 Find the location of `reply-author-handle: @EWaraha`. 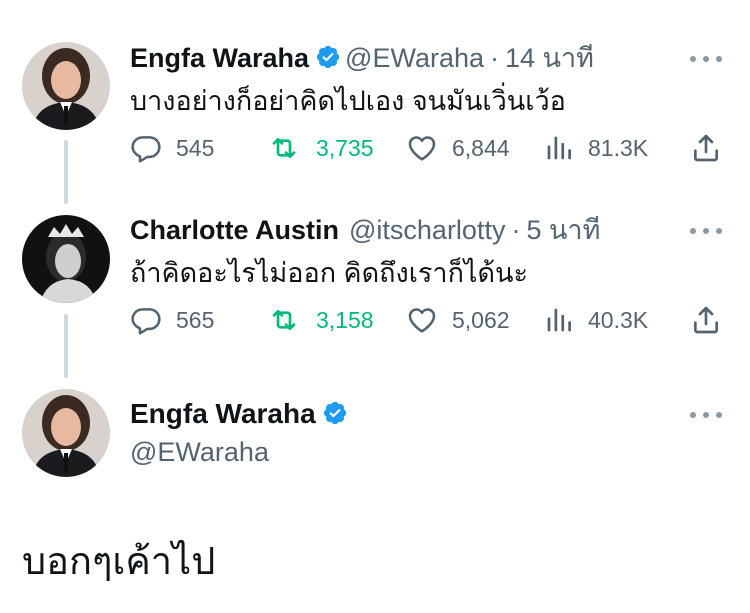

reply-author-handle: @EWaraha is located at coordinates (199, 452).